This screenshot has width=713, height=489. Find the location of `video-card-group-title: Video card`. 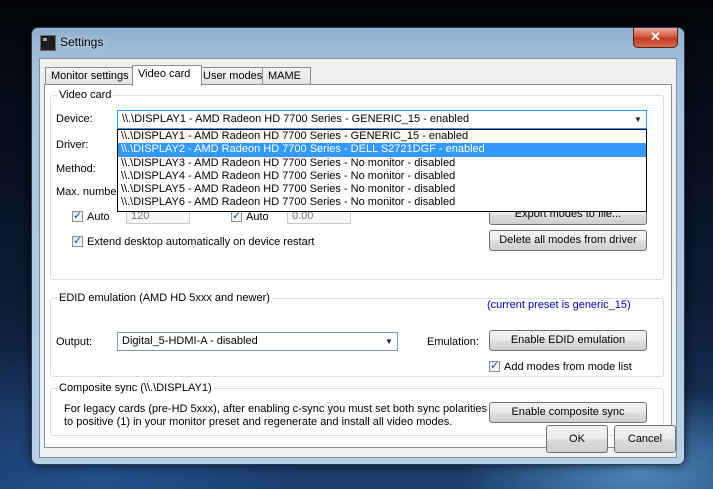

video-card-group-title: Video card is located at coordinates (85, 95).